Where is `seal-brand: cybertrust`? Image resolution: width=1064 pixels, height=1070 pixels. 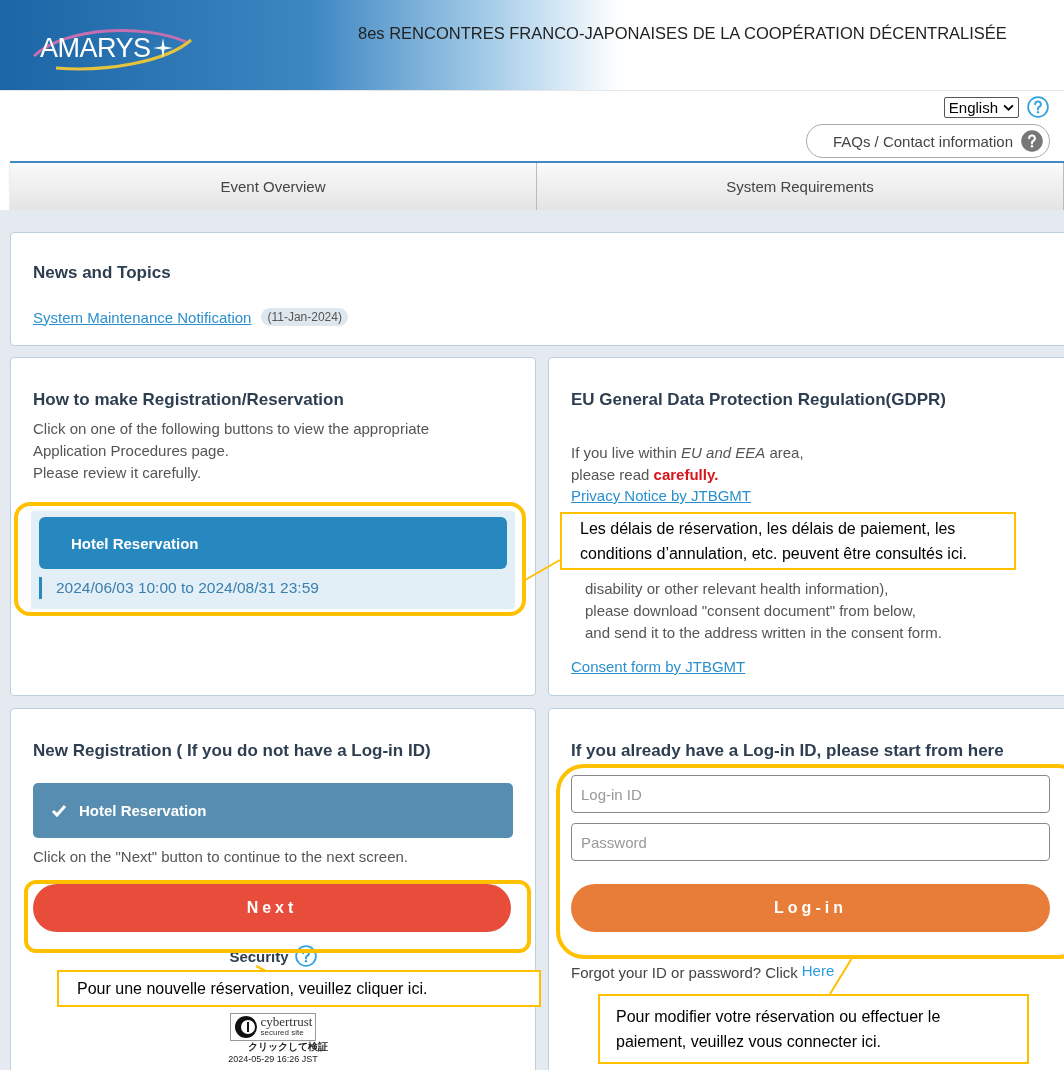
seal-brand: cybertrust is located at coordinates (286, 1021).